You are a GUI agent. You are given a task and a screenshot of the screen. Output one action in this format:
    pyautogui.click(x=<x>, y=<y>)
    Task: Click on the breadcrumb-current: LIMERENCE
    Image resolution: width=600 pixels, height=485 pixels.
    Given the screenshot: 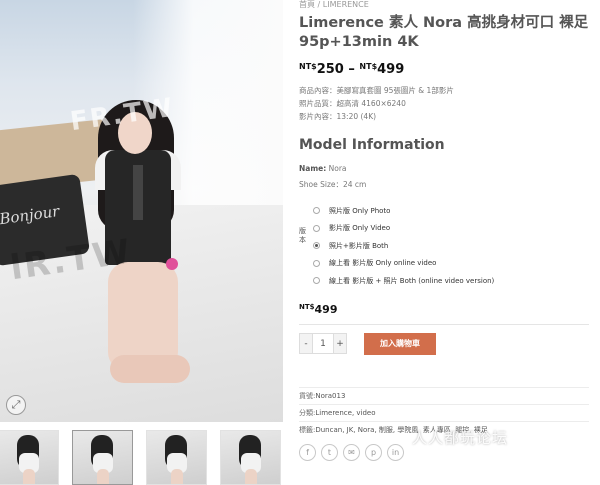 What is the action you would take?
    pyautogui.click(x=346, y=4)
    